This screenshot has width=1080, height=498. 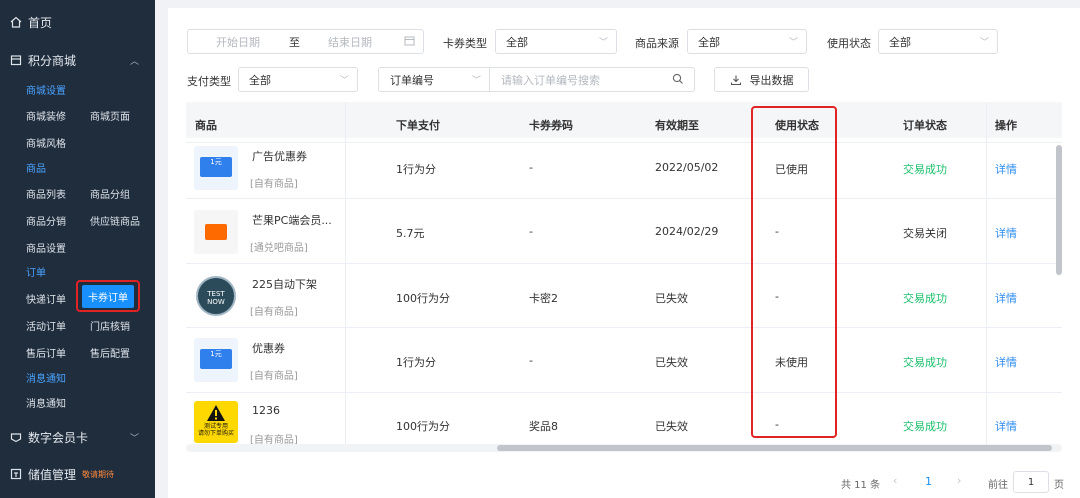 What do you see at coordinates (895, 480) in the screenshot?
I see `prev-page-icon: ‹` at bounding box center [895, 480].